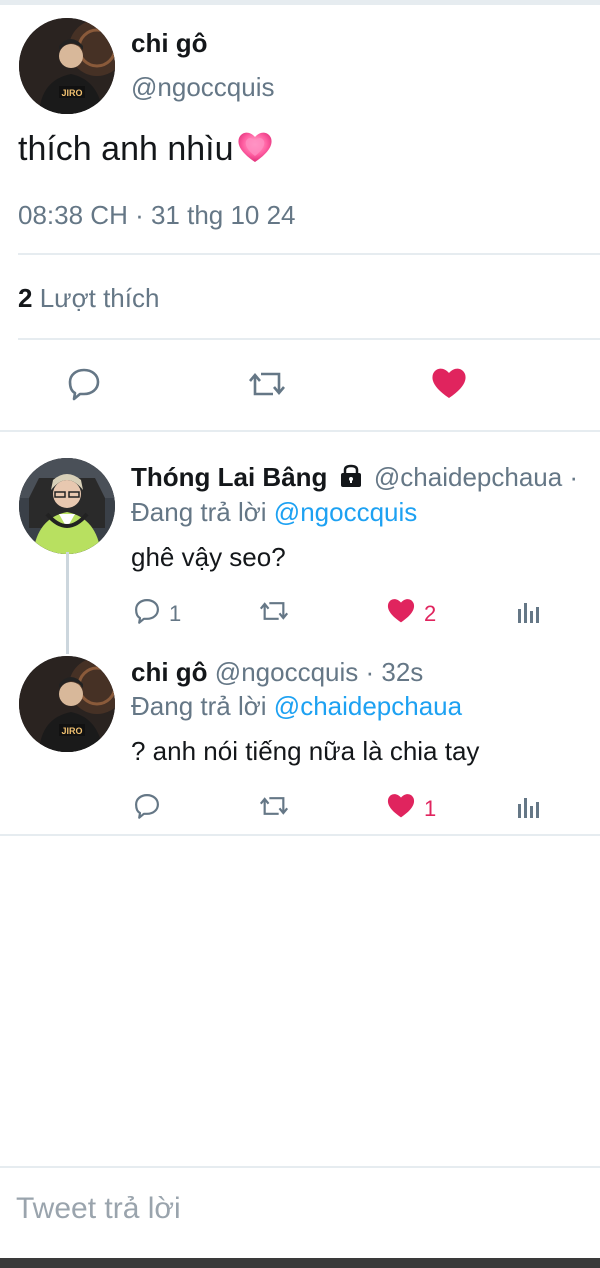 The width and height of the screenshot is (600, 1268). What do you see at coordinates (67, 603) in the screenshot?
I see `thread-connector` at bounding box center [67, 603].